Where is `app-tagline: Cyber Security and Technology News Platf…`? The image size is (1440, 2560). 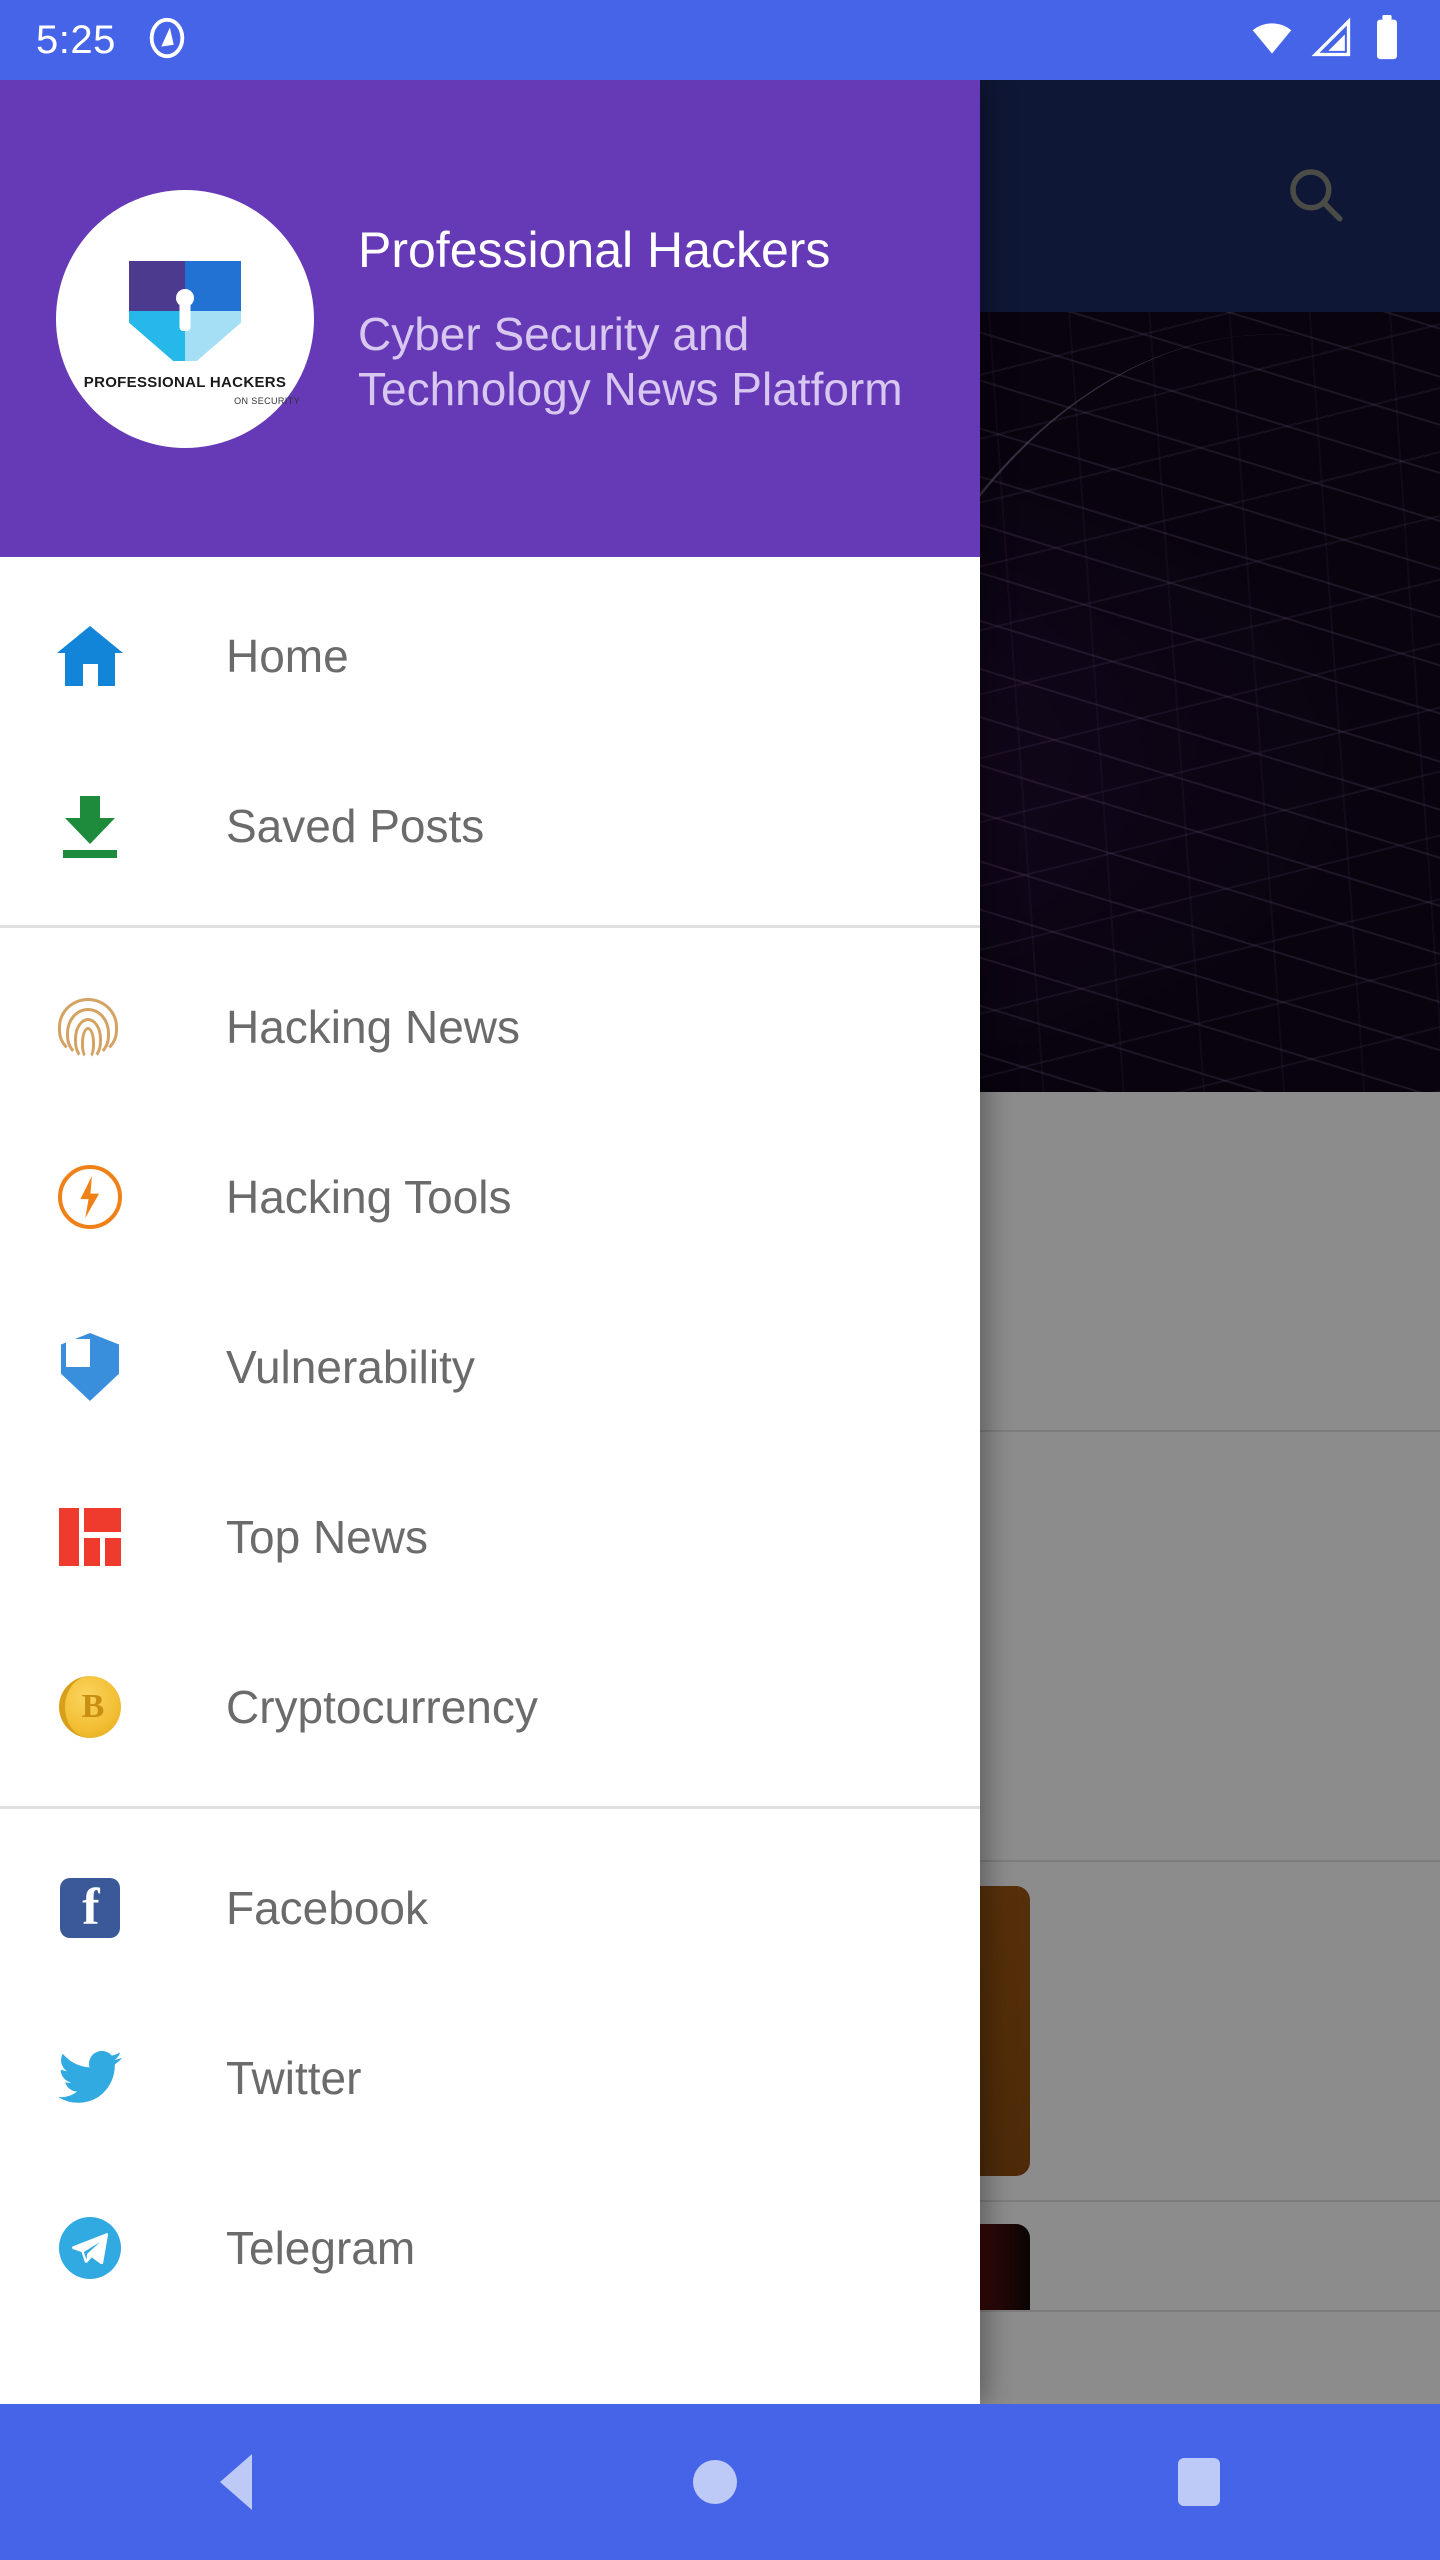 app-tagline: Cyber Security and Technology News Platf… is located at coordinates (630, 361).